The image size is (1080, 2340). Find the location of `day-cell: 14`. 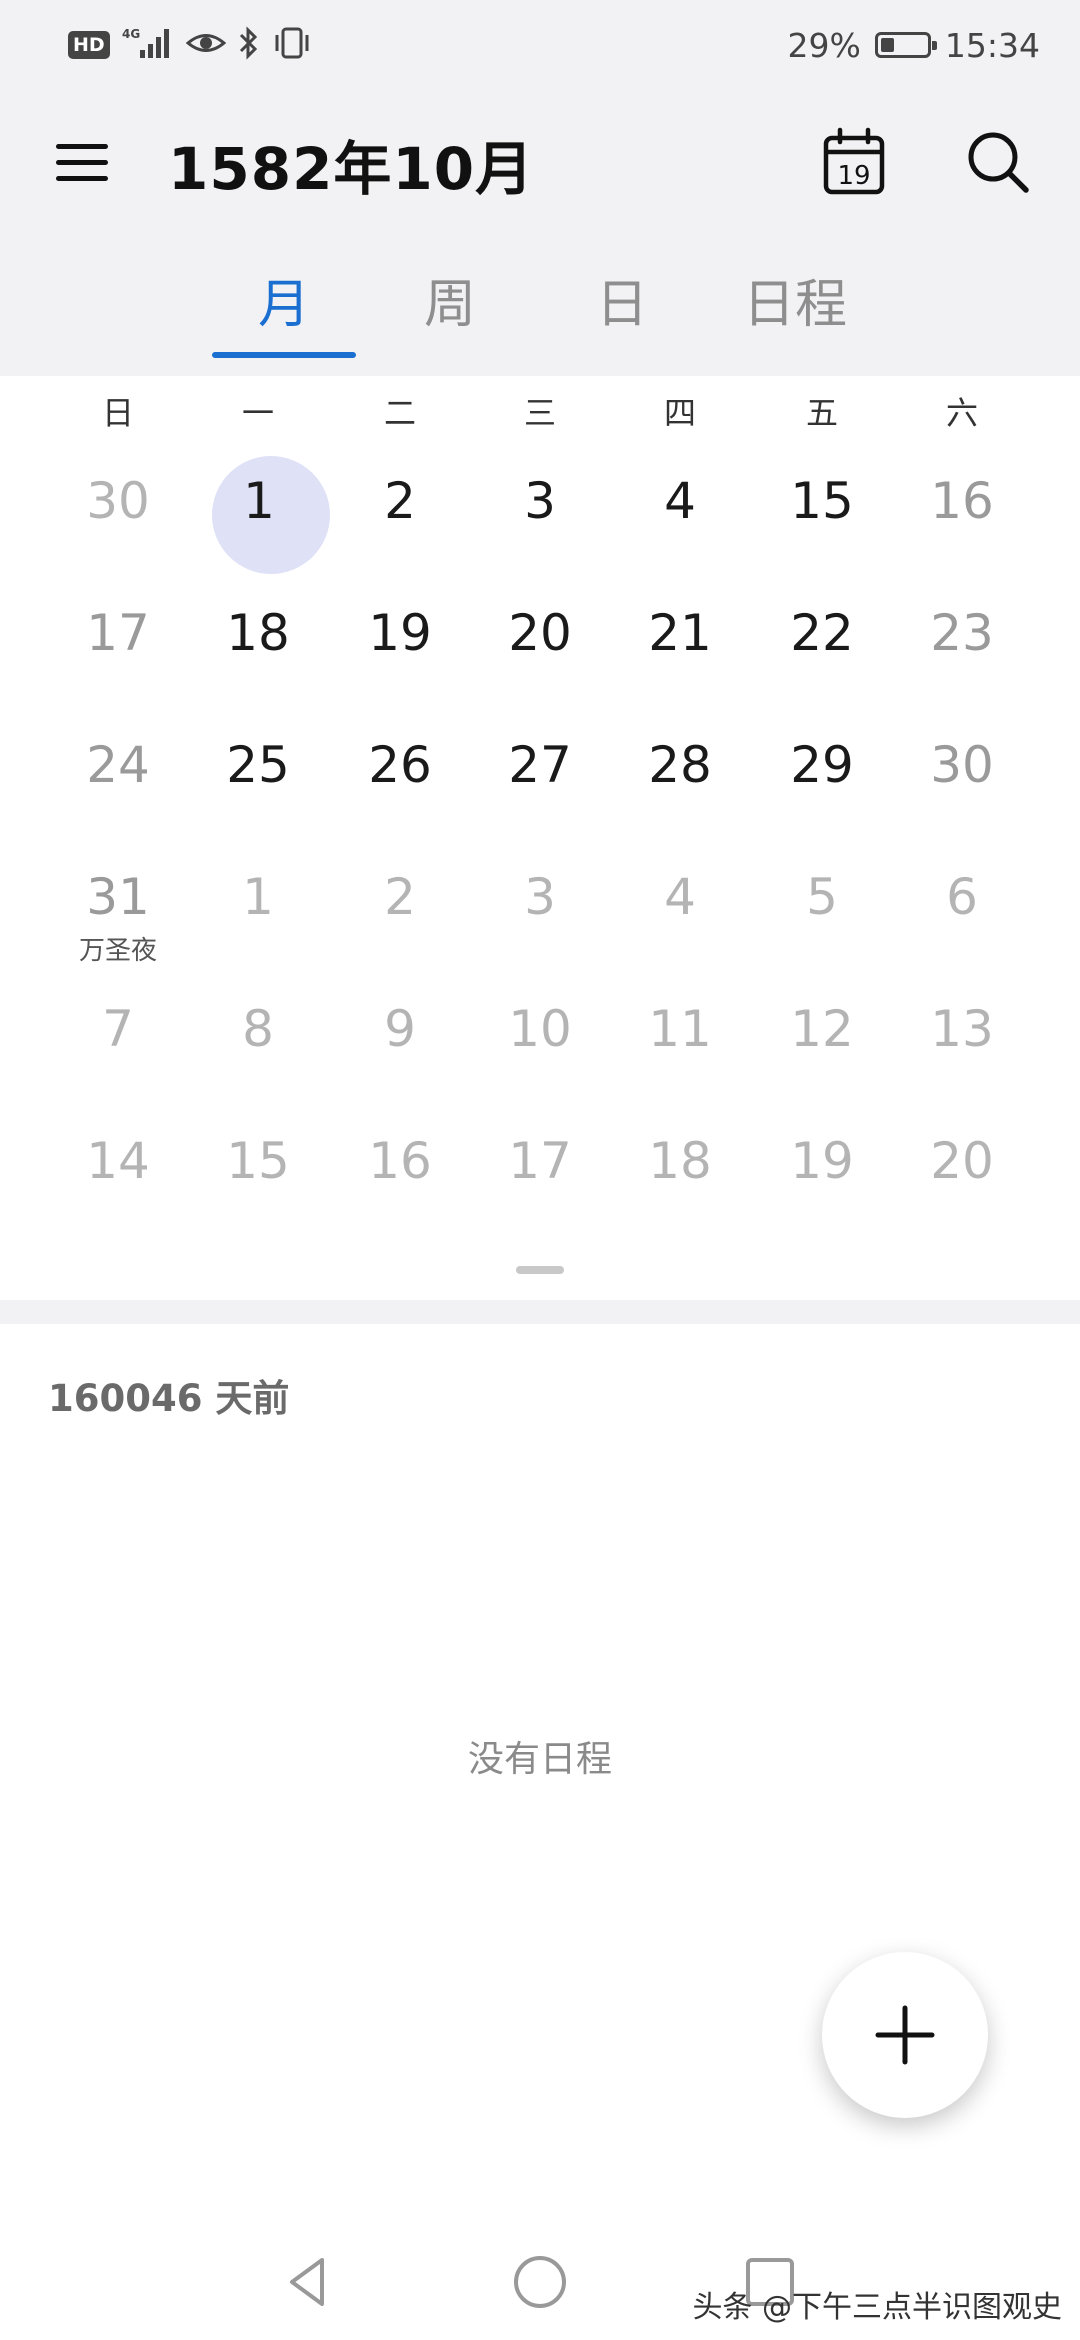

day-cell: 14 is located at coordinates (118, 1178).